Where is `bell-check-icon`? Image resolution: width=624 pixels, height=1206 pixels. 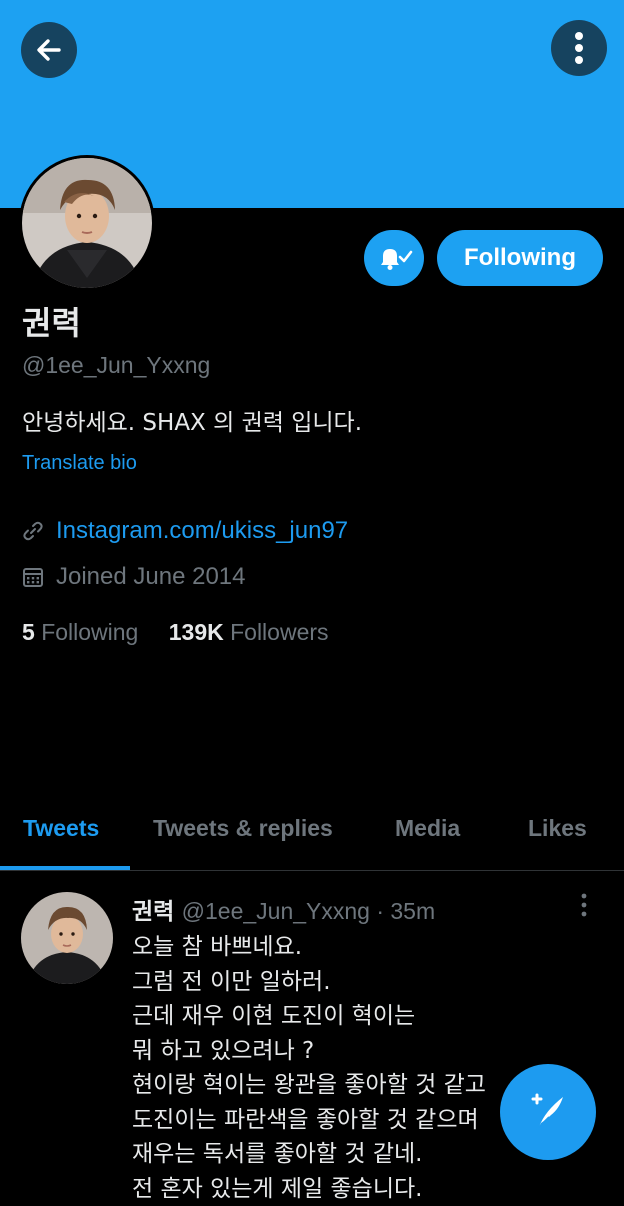 bell-check-icon is located at coordinates (394, 258).